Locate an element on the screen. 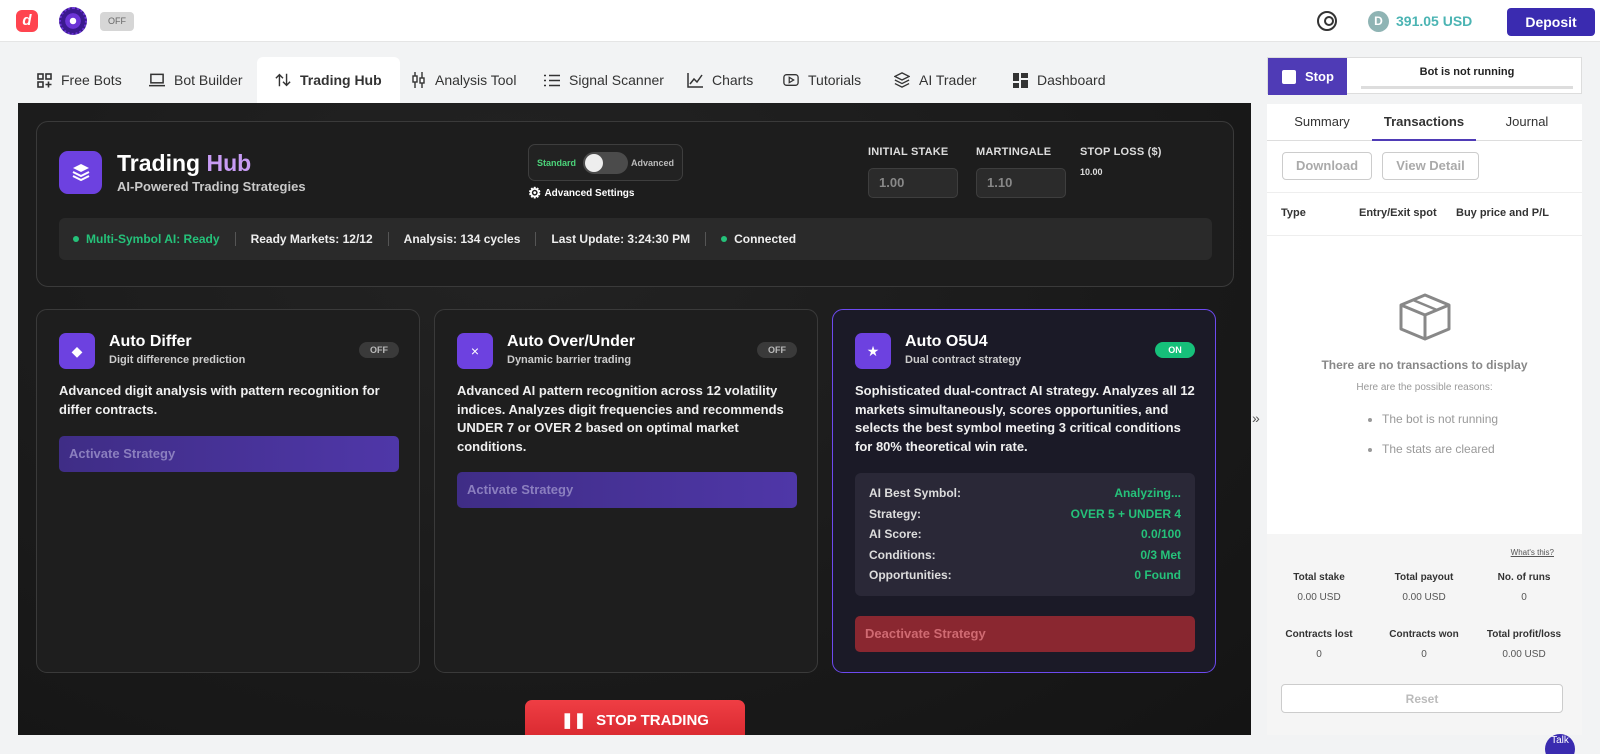 The width and height of the screenshot is (1600, 754). sidebar-tabs: Summary Transactions Journal is located at coordinates (1424, 122).